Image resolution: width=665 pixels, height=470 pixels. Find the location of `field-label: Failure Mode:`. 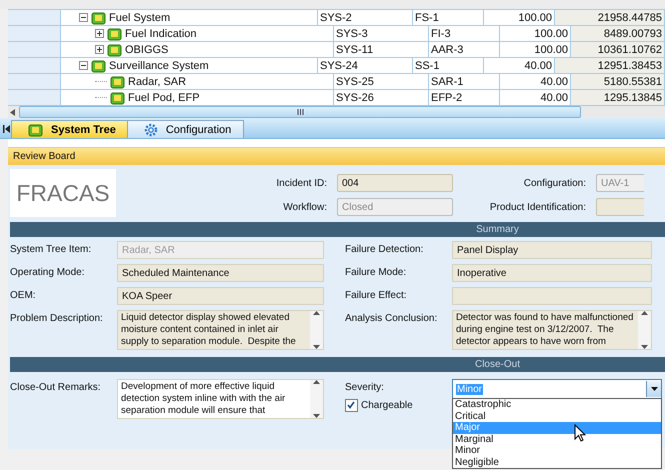

field-label: Failure Mode: is located at coordinates (376, 272).